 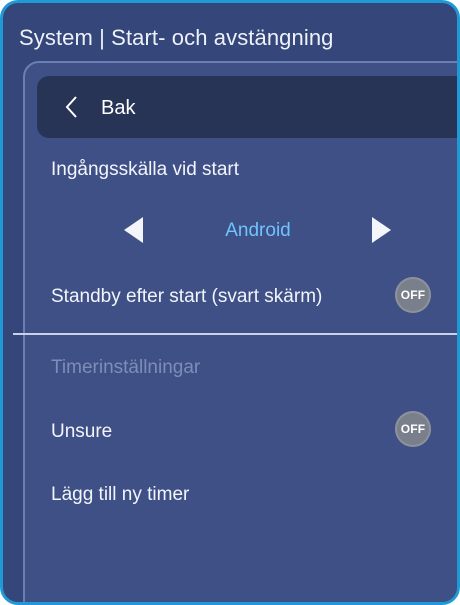 What do you see at coordinates (133, 230) in the screenshot?
I see `triangle-left-icon` at bounding box center [133, 230].